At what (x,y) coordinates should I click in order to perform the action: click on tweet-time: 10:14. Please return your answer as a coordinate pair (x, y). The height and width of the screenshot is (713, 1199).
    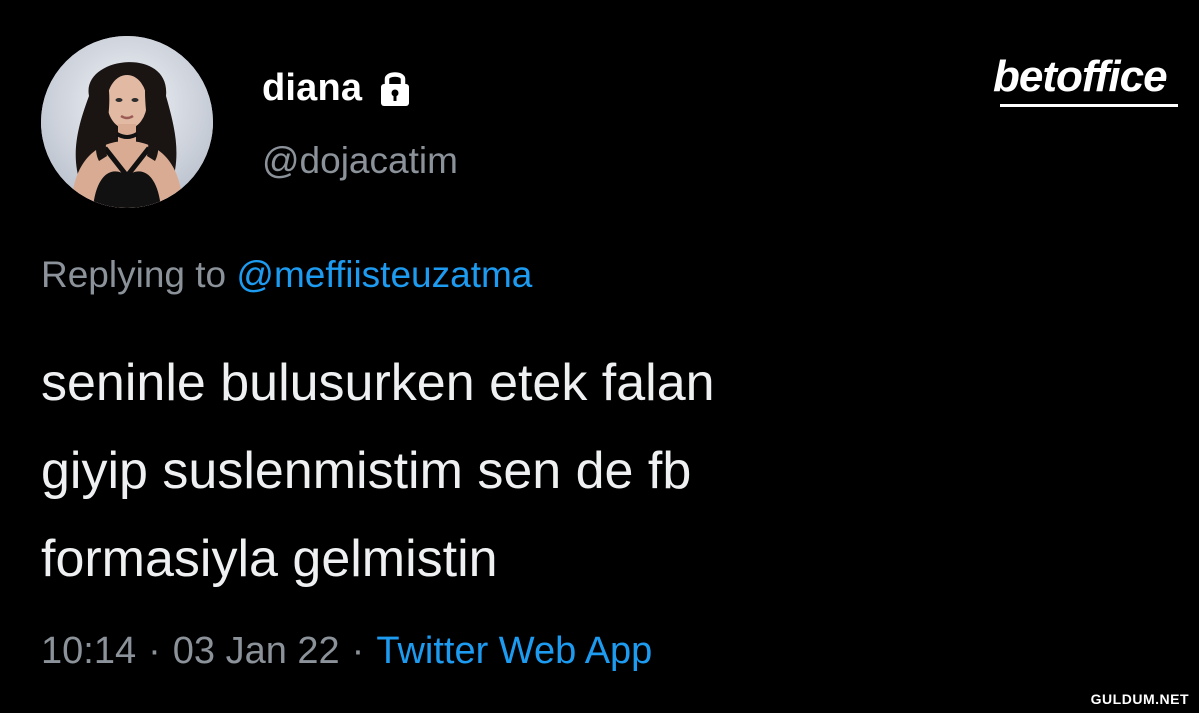
    Looking at the image, I should click on (88, 651).